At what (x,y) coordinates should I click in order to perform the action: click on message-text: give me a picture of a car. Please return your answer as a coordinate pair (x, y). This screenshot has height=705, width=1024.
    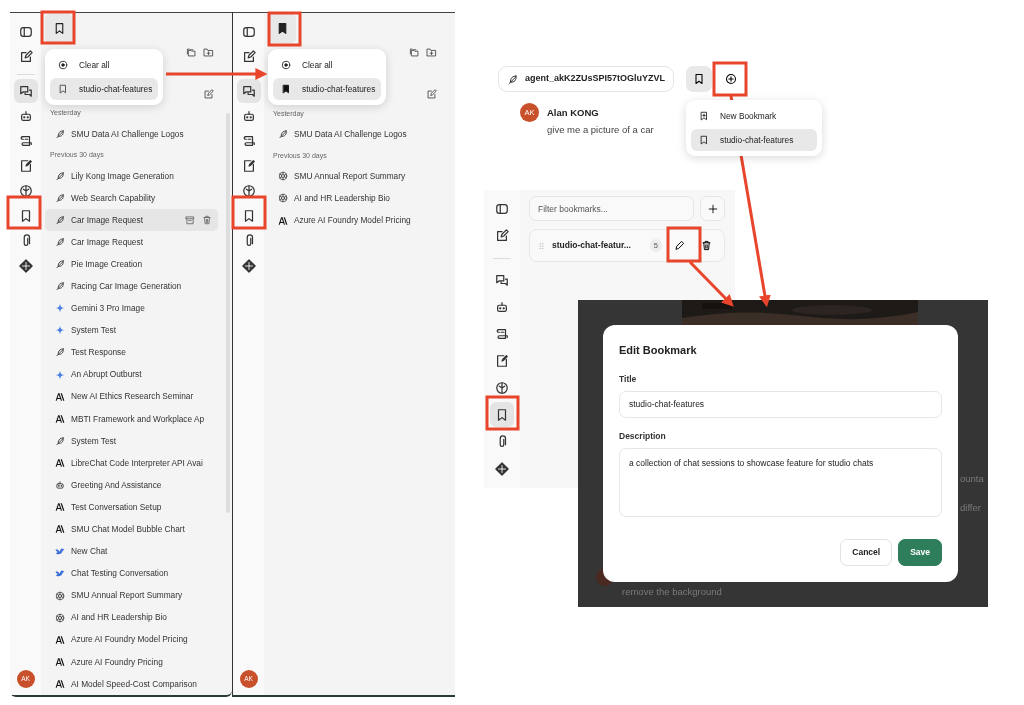
    Looking at the image, I should click on (600, 130).